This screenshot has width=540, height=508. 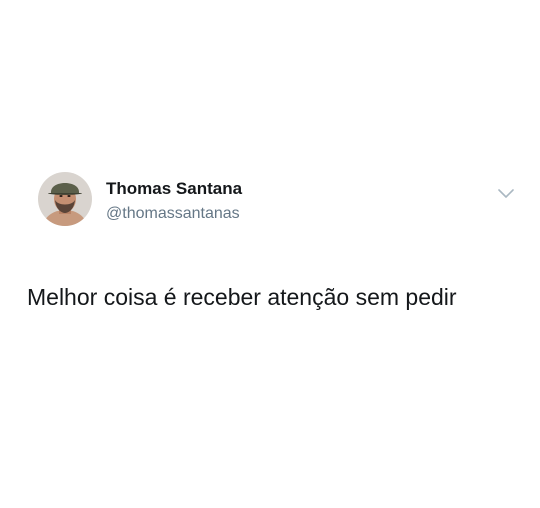 I want to click on chevron-down-icon, so click(x=506, y=193).